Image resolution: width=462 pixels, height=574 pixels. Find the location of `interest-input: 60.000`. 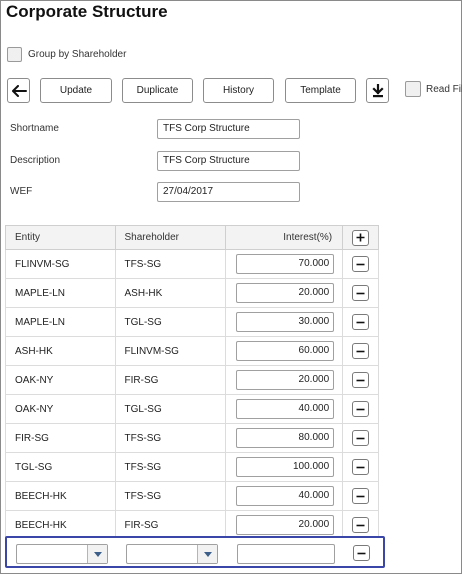

interest-input: 60.000 is located at coordinates (285, 351).